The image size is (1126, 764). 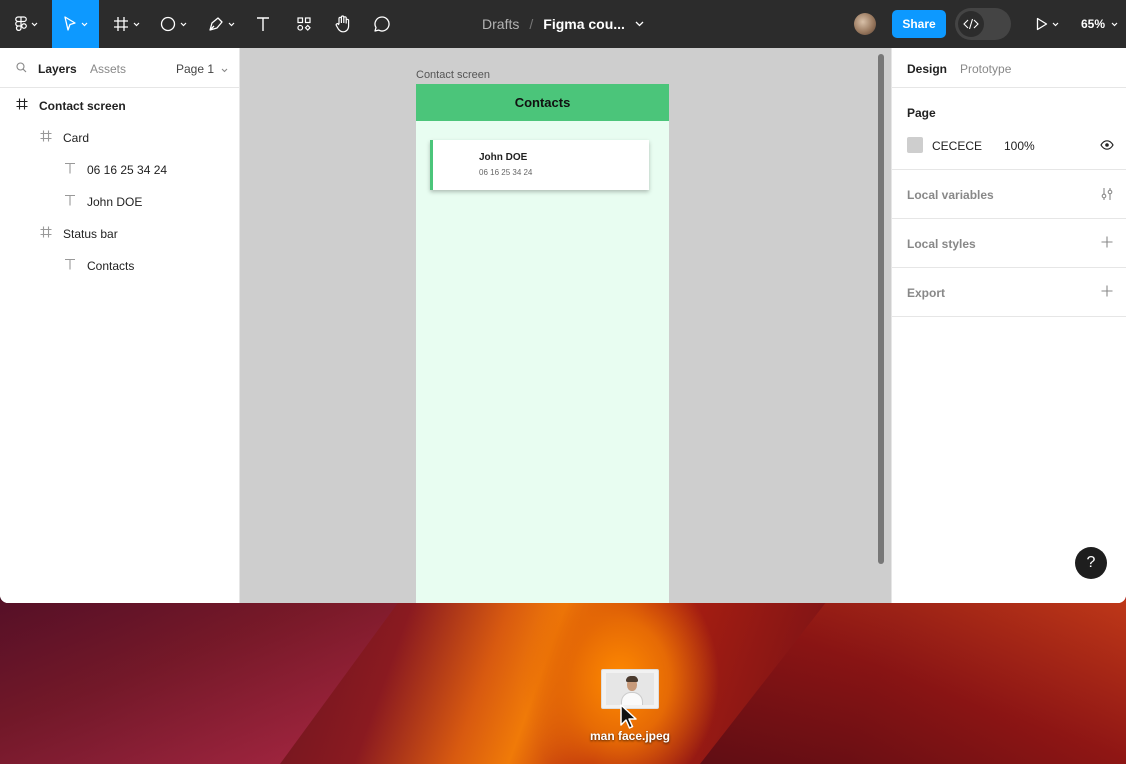 I want to click on page-selector: Page 1, so click(x=202, y=69).